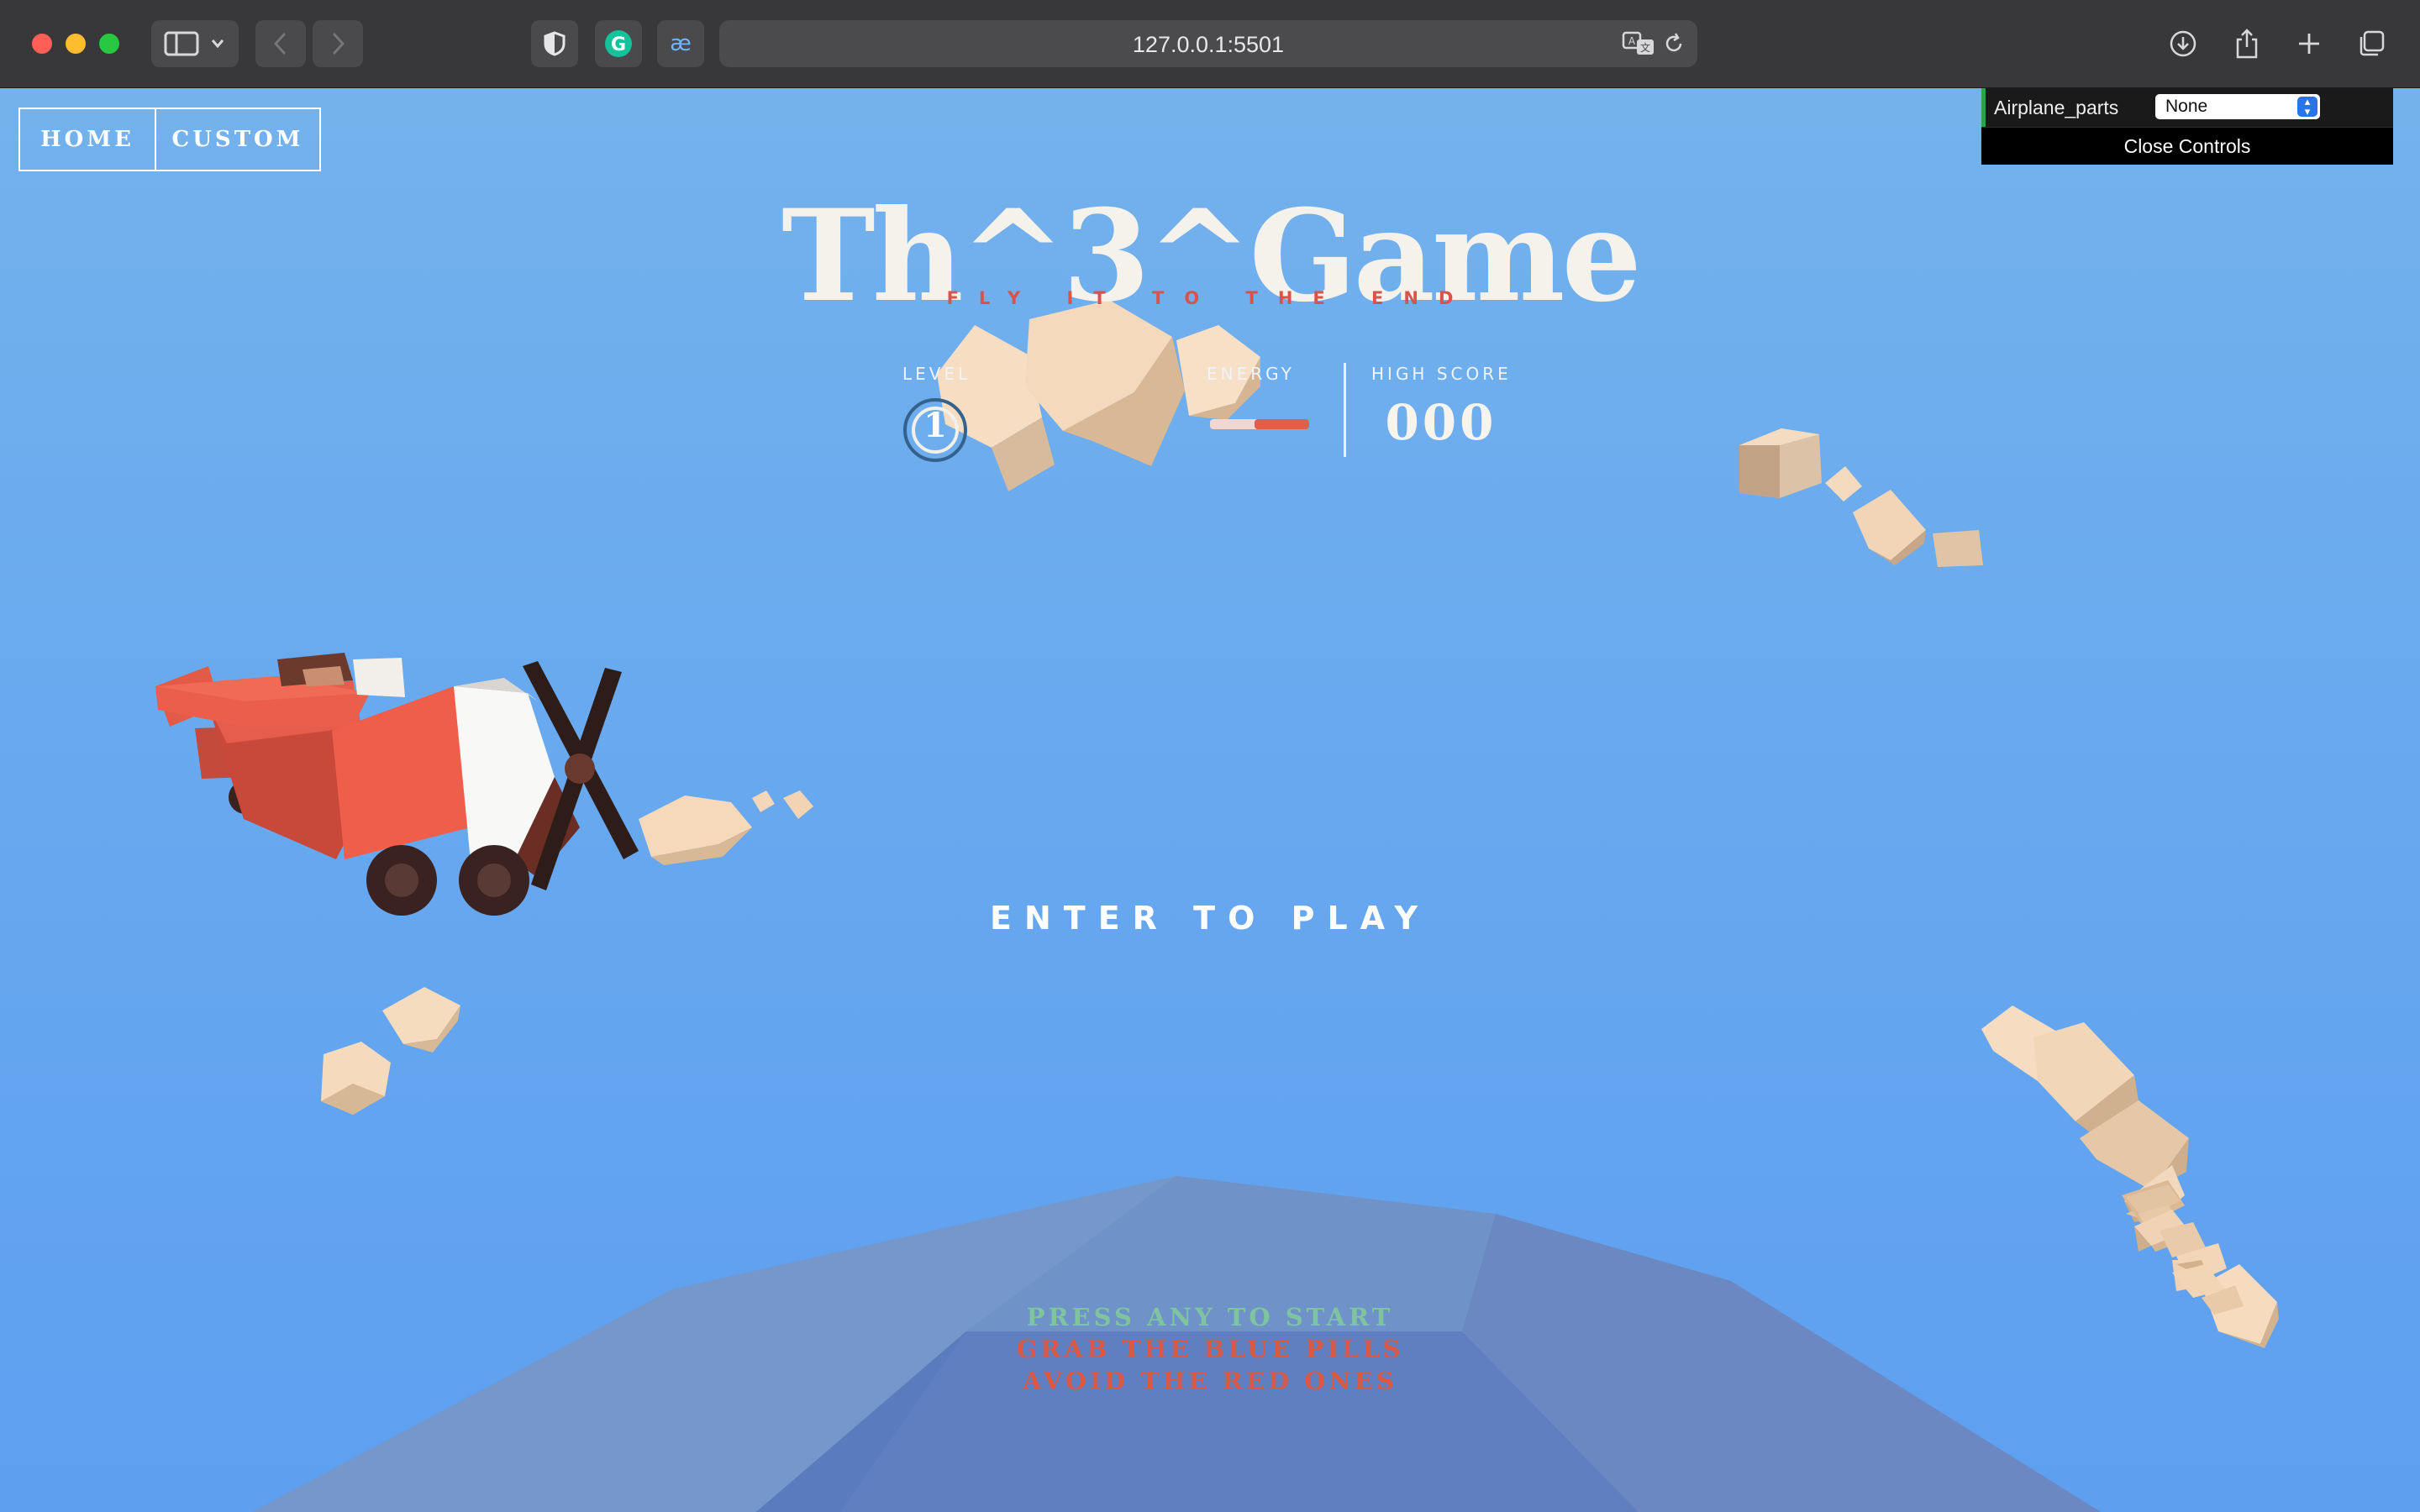 This screenshot has width=2420, height=1512. Describe the element at coordinates (1345, 410) in the screenshot. I see `hud-divider` at that location.